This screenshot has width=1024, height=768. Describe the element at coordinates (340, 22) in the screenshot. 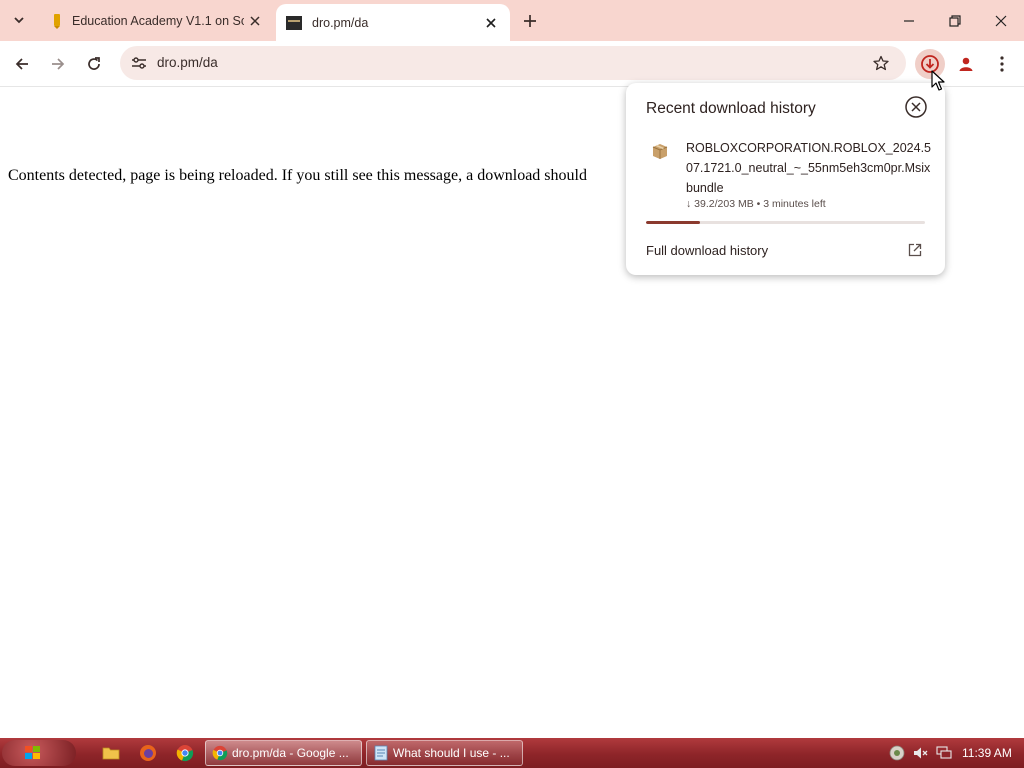

I see `tab-label: dro.pm/da` at that location.